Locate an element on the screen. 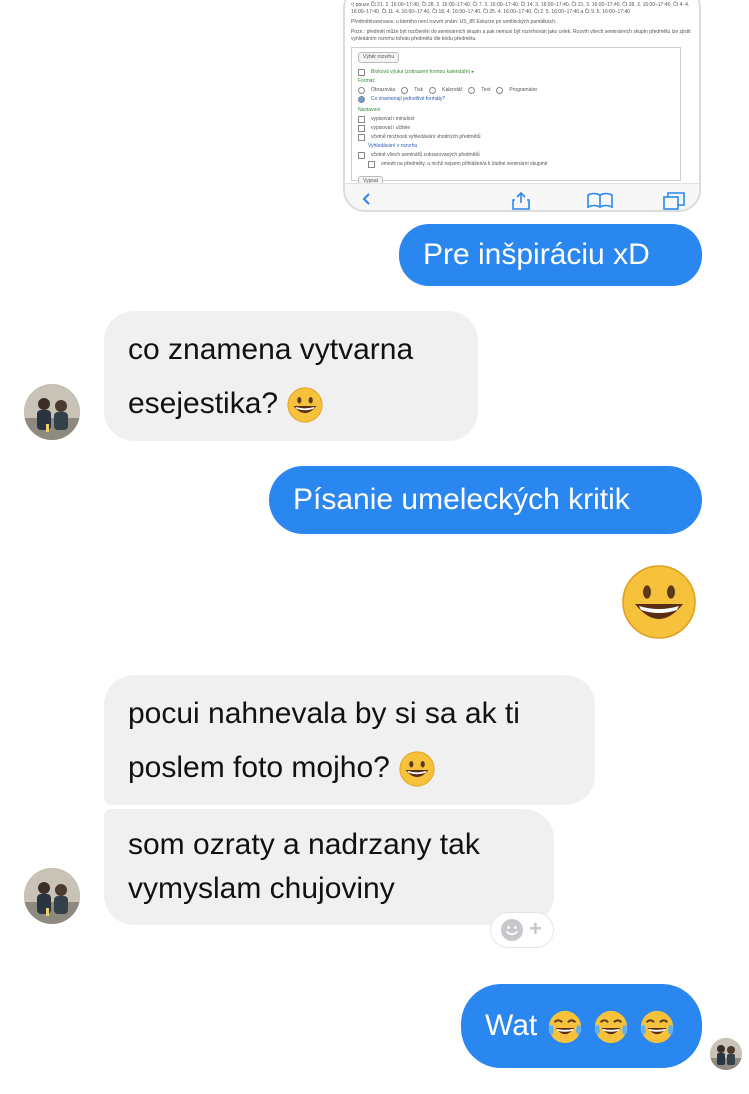  format-option: Programátor is located at coordinates (523, 90).